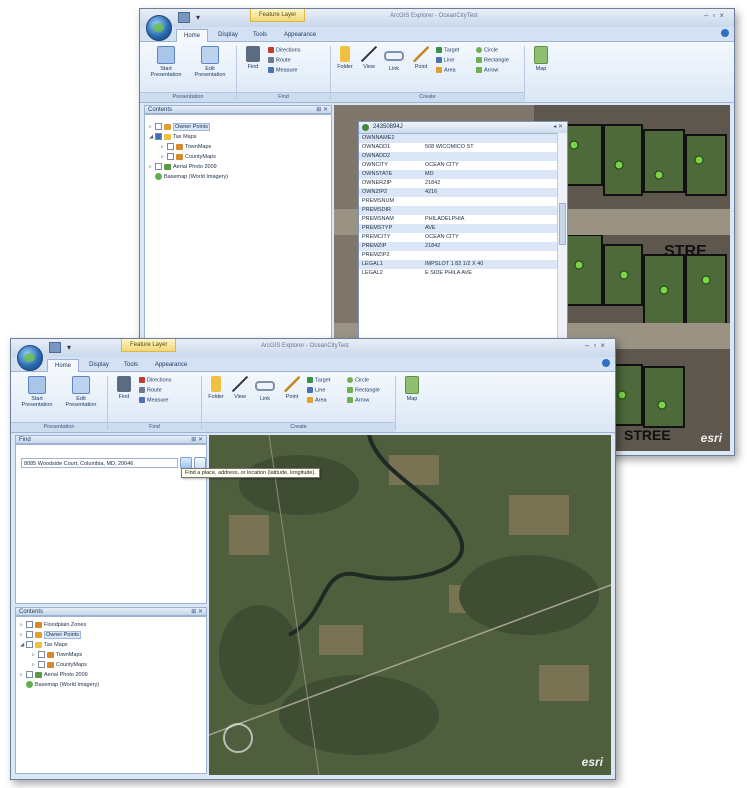 The image size is (747, 788). What do you see at coordinates (458, 138) in the screenshot?
I see `attribute-row: OWNNAME2` at bounding box center [458, 138].